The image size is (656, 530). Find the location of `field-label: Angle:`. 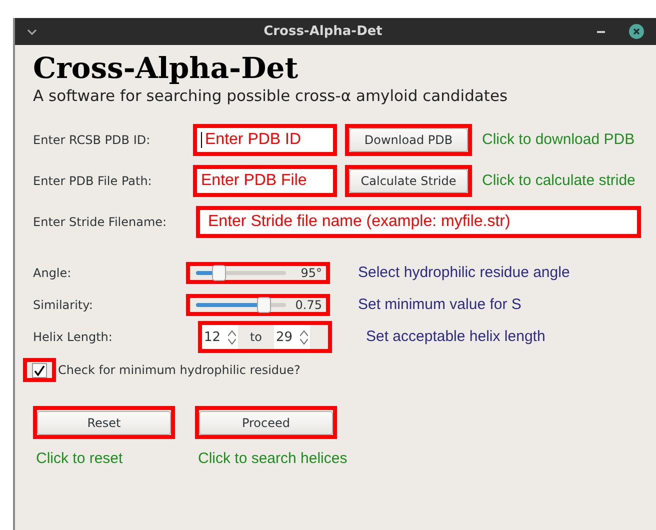

field-label: Angle: is located at coordinates (52, 273).